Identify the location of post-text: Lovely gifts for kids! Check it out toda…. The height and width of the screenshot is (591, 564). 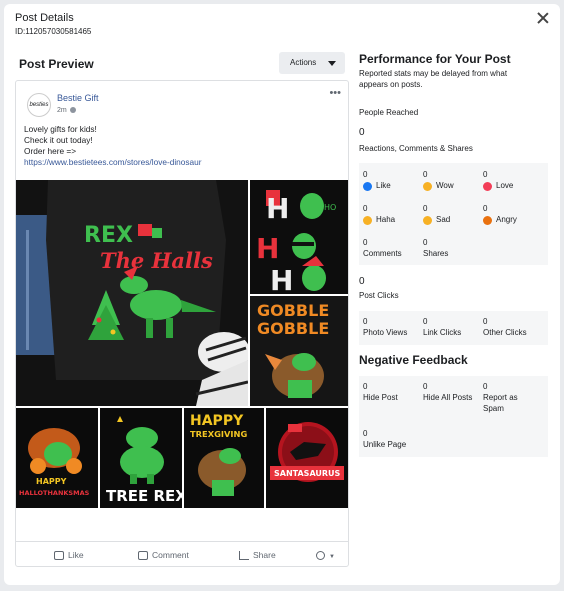
(113, 146).